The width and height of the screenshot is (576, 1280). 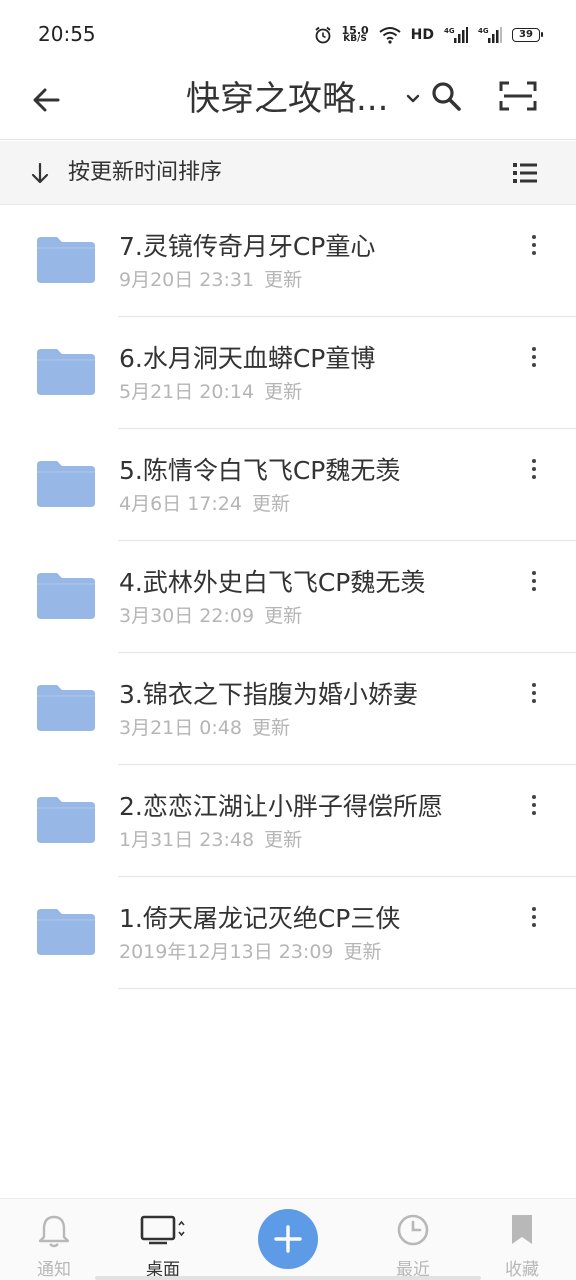 I want to click on arrow-left-icon, so click(x=46, y=100).